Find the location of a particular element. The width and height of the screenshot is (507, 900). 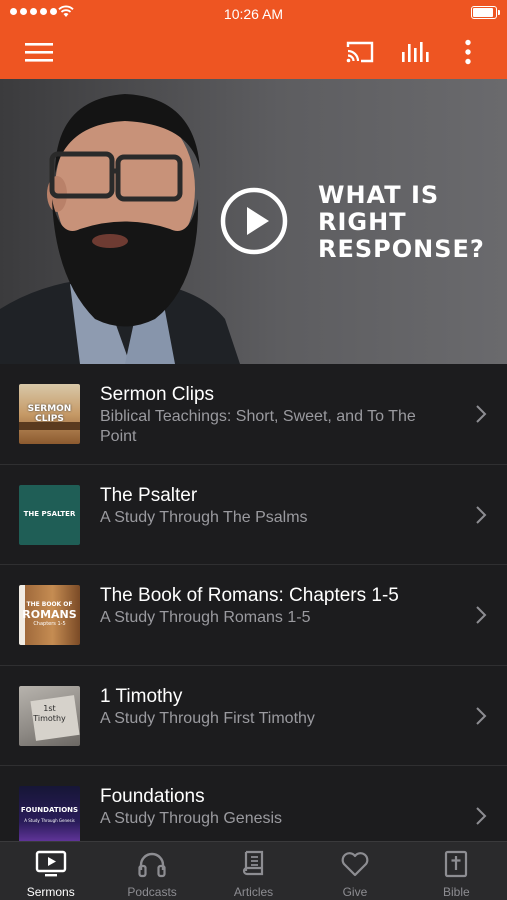

tab-label: Give is located at coordinates (355, 892).